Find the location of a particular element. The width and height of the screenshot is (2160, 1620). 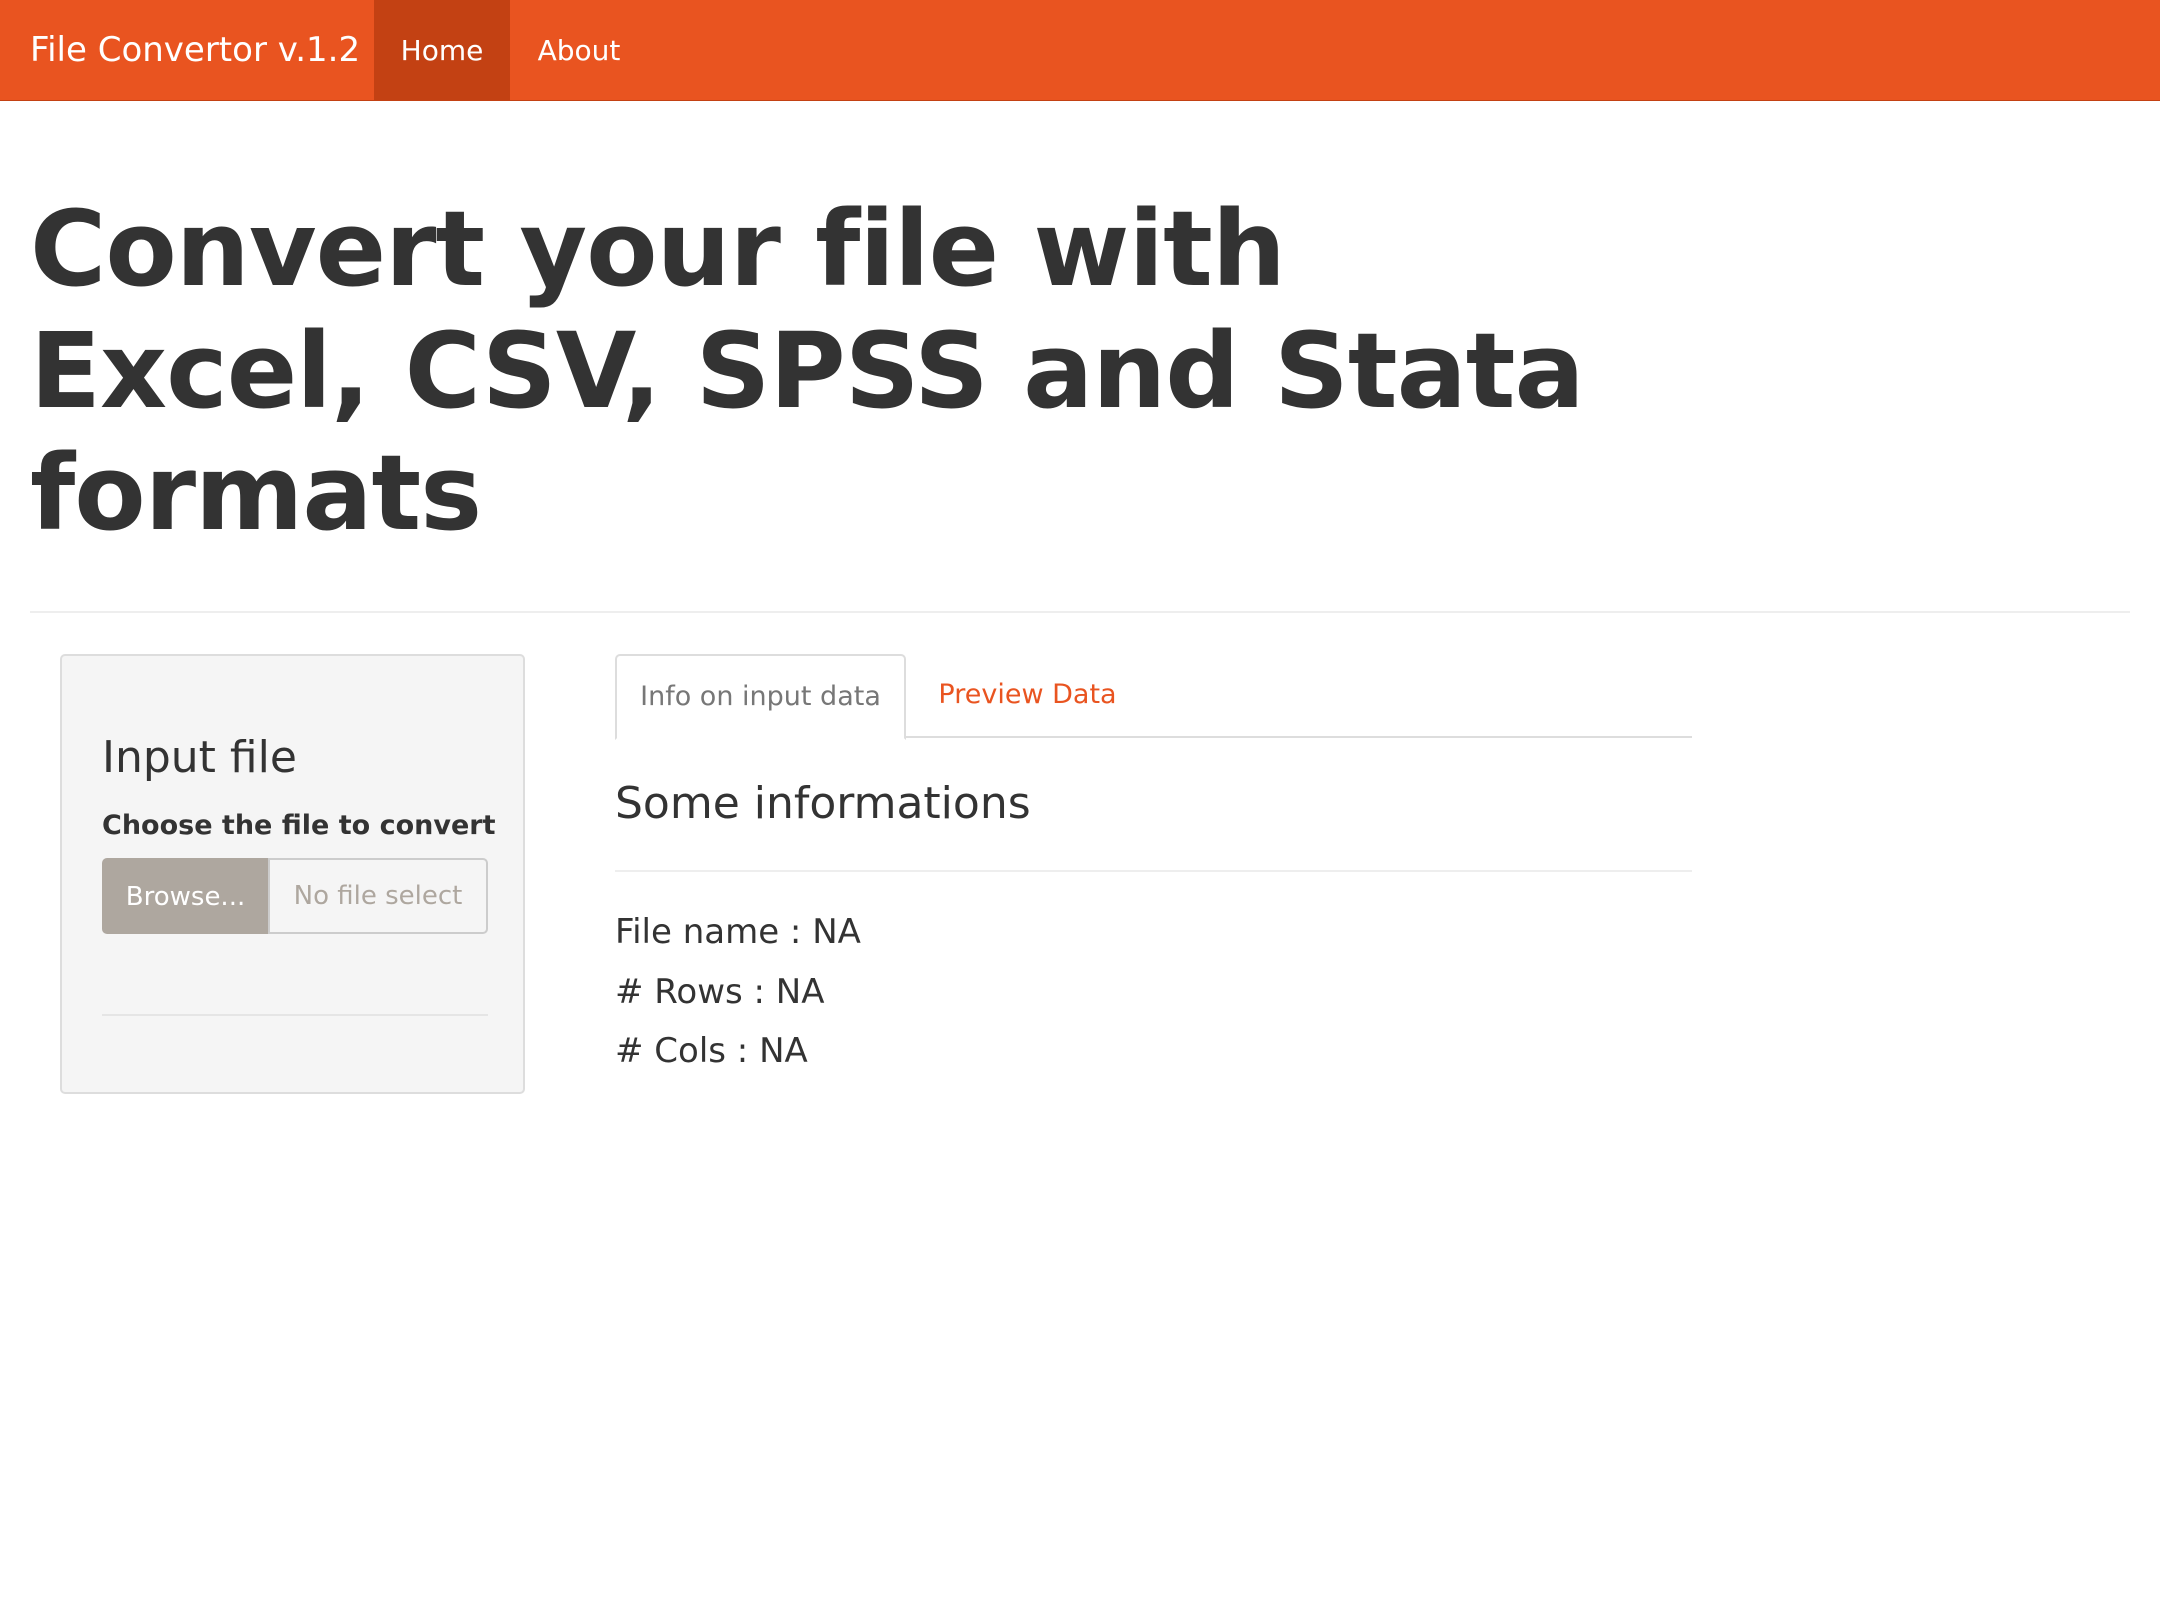

info-file-name: File name : NA is located at coordinates (738, 932).